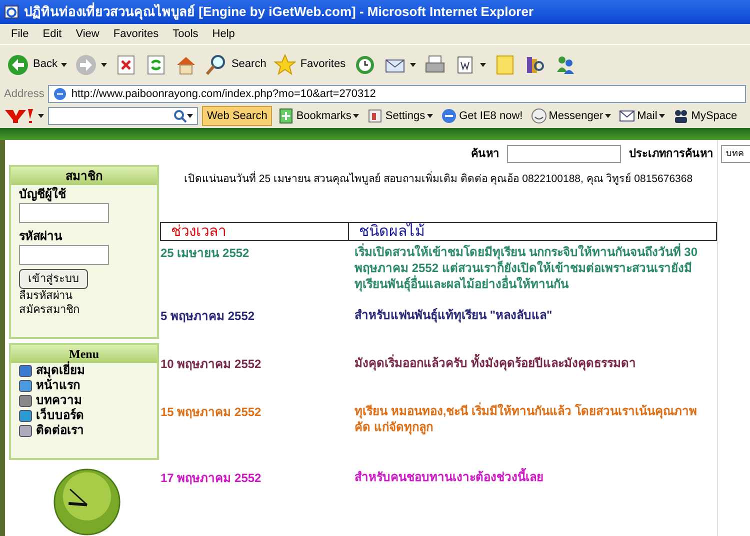 The height and width of the screenshot is (536, 750). What do you see at coordinates (211, 413) in the screenshot?
I see `date-cell-text: 15 พฤษภาคม 2552` at bounding box center [211, 413].